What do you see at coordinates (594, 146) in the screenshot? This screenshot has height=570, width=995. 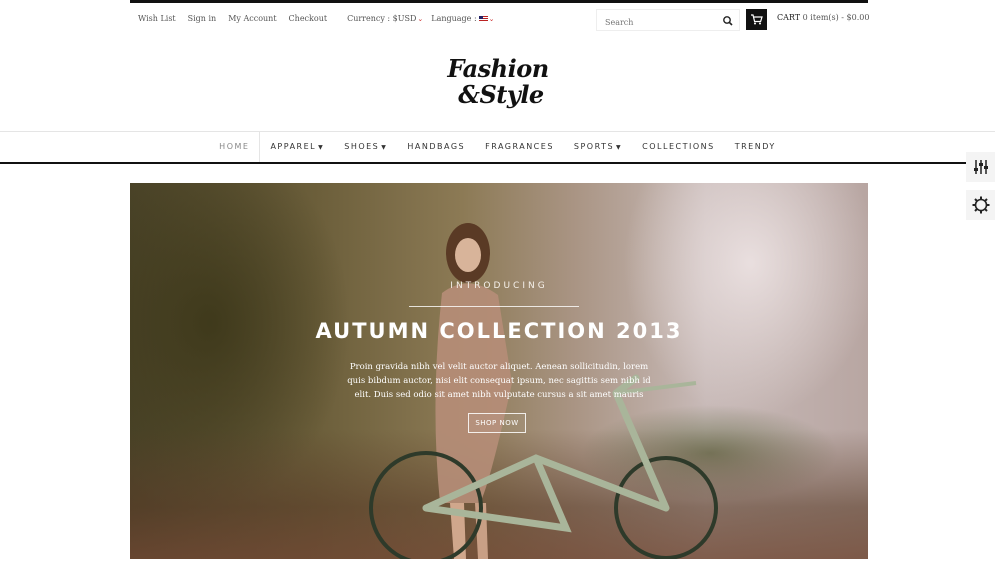 I see `nav-item-label: SPORTS` at bounding box center [594, 146].